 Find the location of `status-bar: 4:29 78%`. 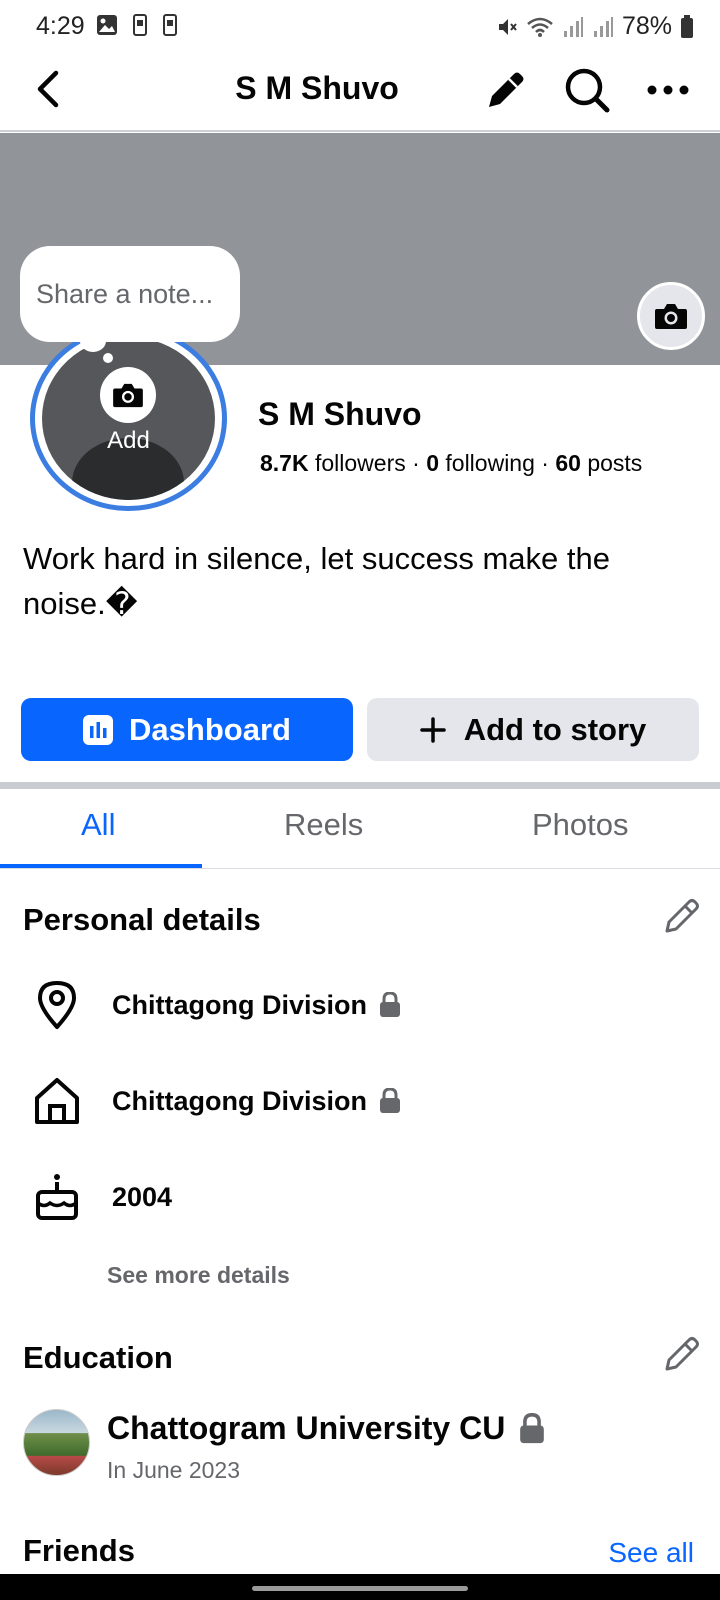

status-bar: 4:29 78% is located at coordinates (360, 26).